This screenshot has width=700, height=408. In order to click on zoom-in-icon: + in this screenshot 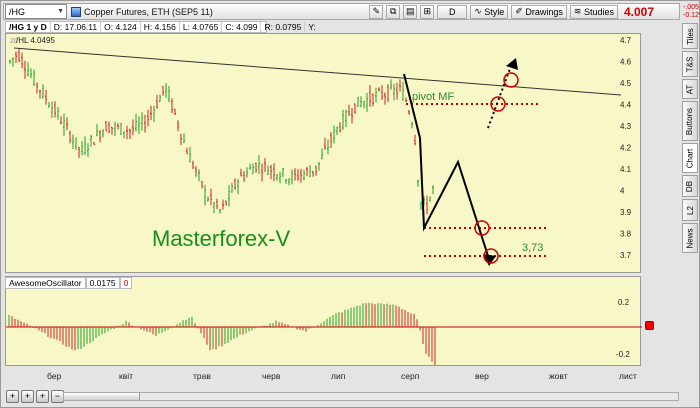, I will do `click(27, 396)`.